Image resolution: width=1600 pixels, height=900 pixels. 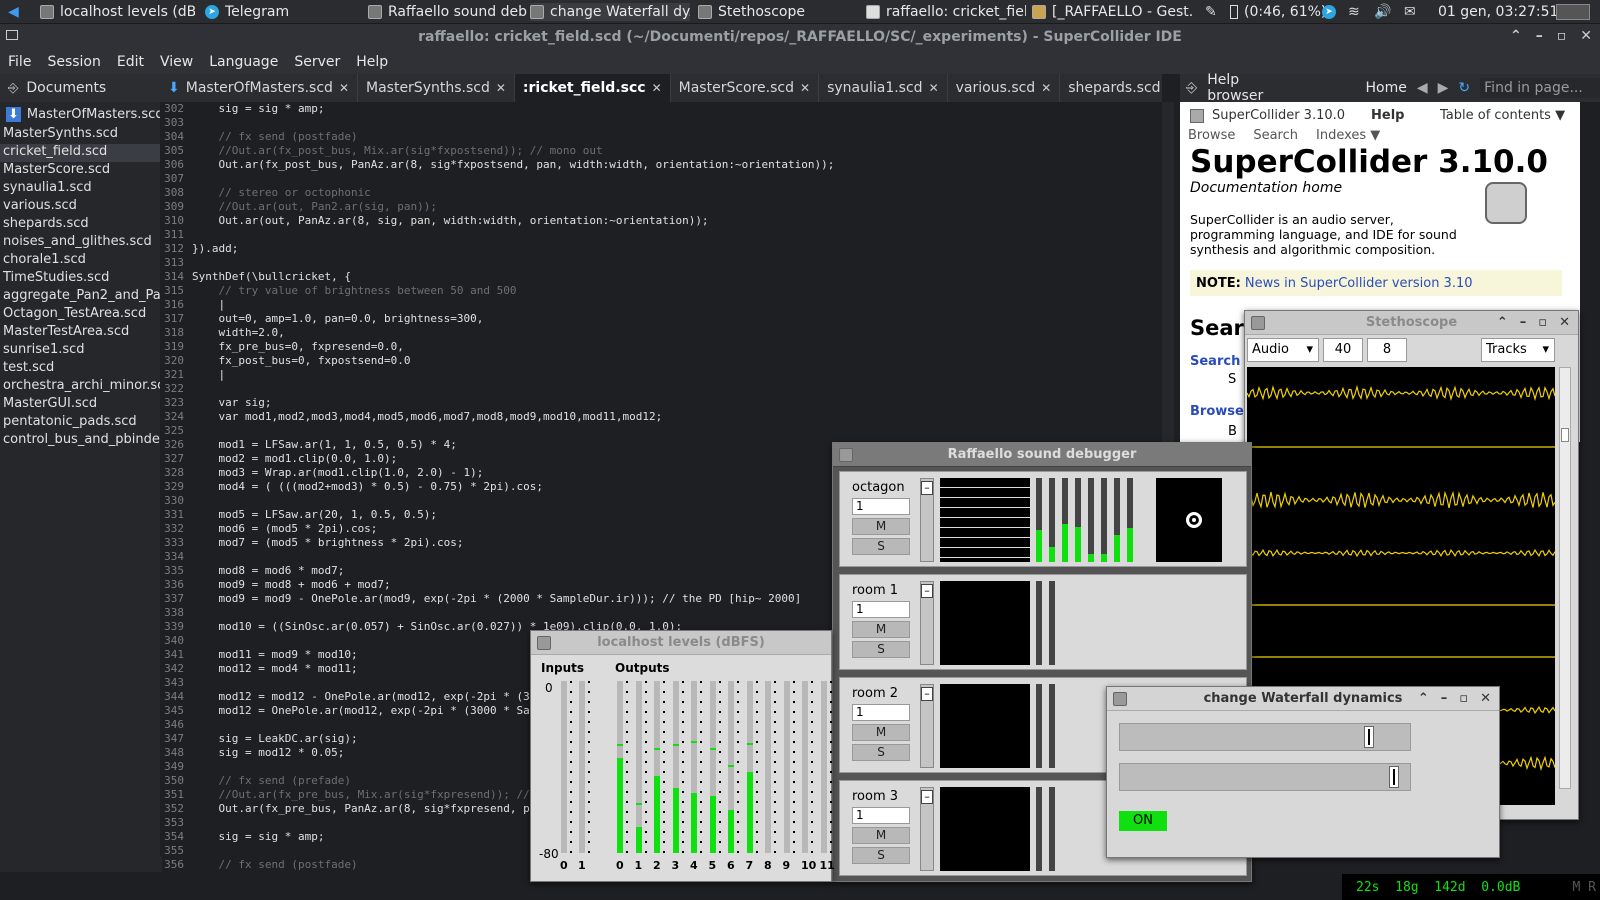 I want to click on channel-count-field: 8, so click(x=1387, y=350).